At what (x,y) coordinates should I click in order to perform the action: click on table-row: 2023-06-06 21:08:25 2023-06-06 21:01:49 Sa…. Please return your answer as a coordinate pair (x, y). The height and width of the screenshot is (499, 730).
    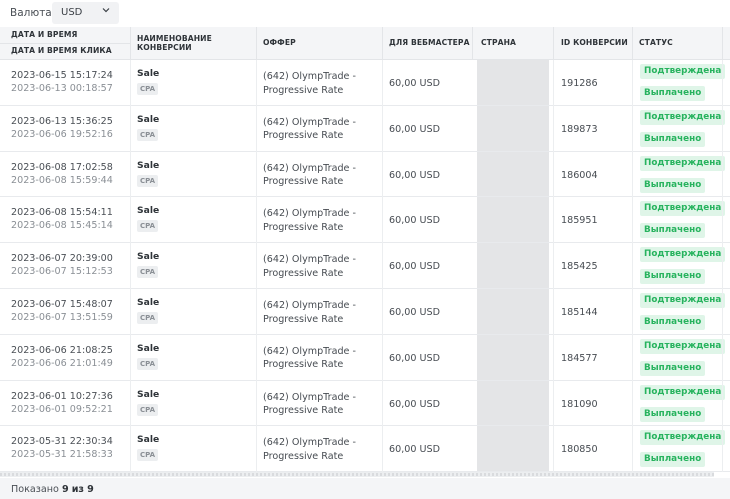
    Looking at the image, I should click on (365, 358).